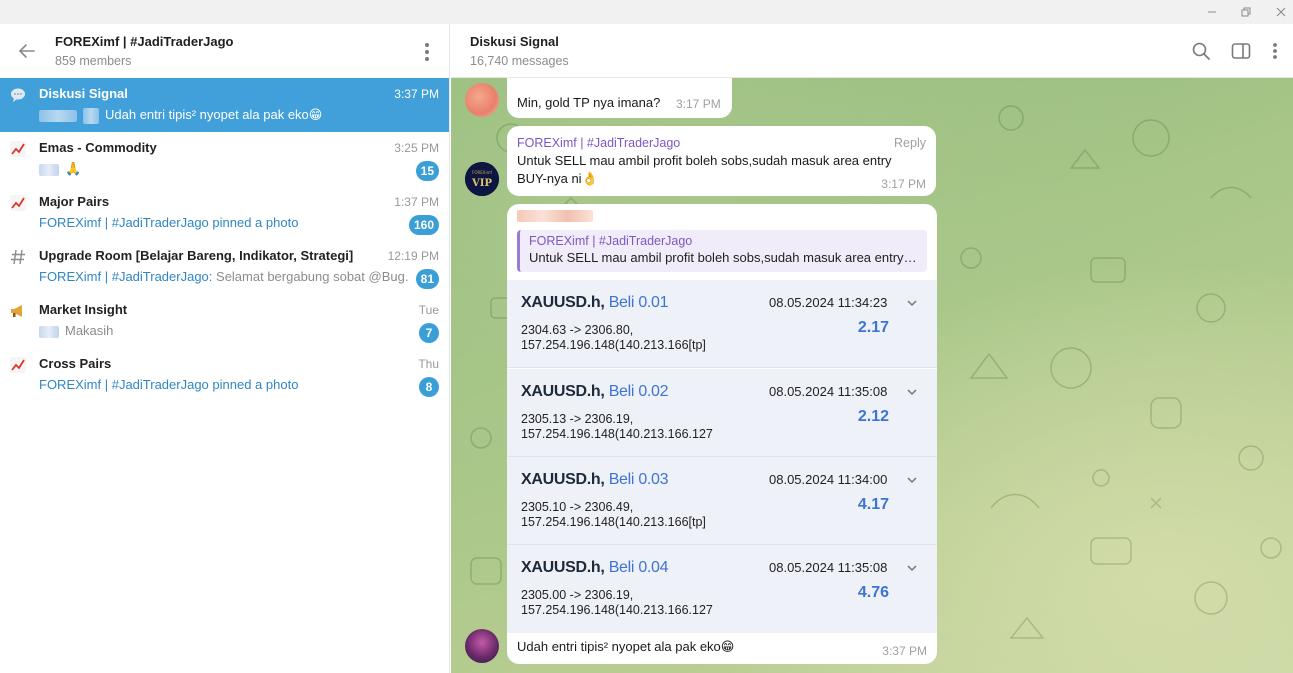  Describe the element at coordinates (423, 225) in the screenshot. I see `unread-badge: 160` at that location.